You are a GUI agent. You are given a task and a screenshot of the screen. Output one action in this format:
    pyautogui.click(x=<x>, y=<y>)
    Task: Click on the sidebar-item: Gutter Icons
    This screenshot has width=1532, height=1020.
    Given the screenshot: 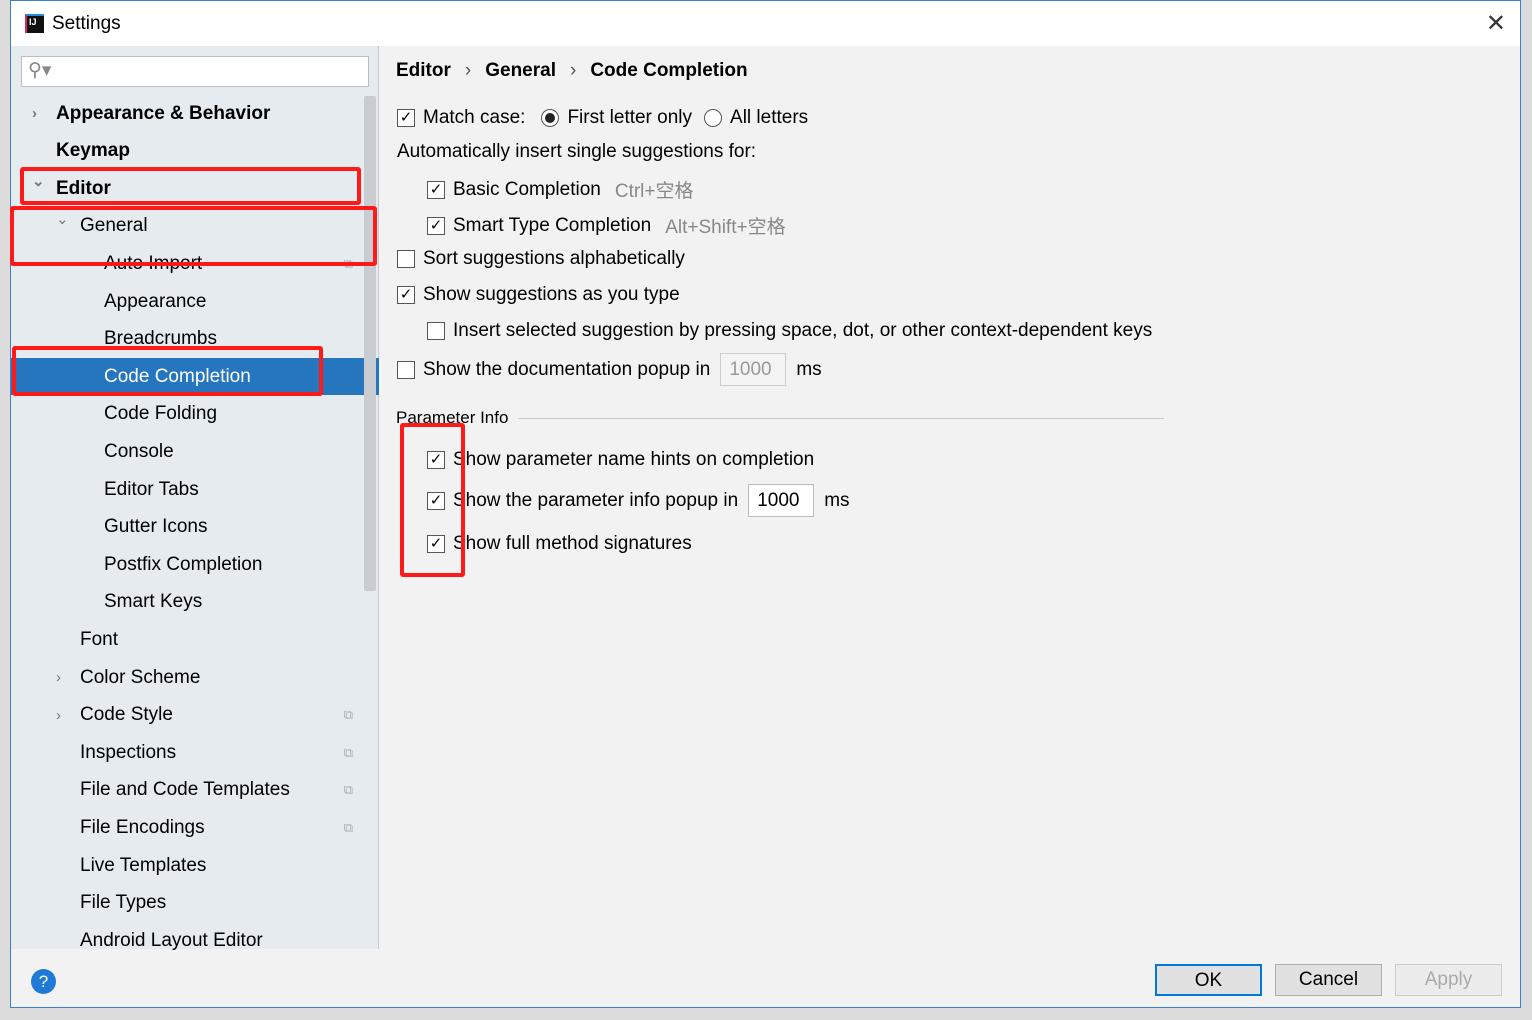 What is the action you would take?
    pyautogui.click(x=187, y=527)
    